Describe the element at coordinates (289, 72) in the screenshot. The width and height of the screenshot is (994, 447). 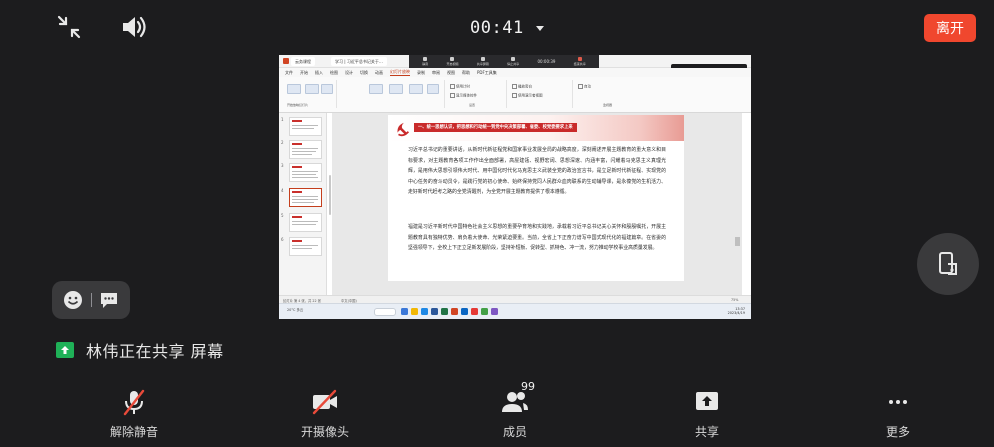
I see `menu-item: 文件` at that location.